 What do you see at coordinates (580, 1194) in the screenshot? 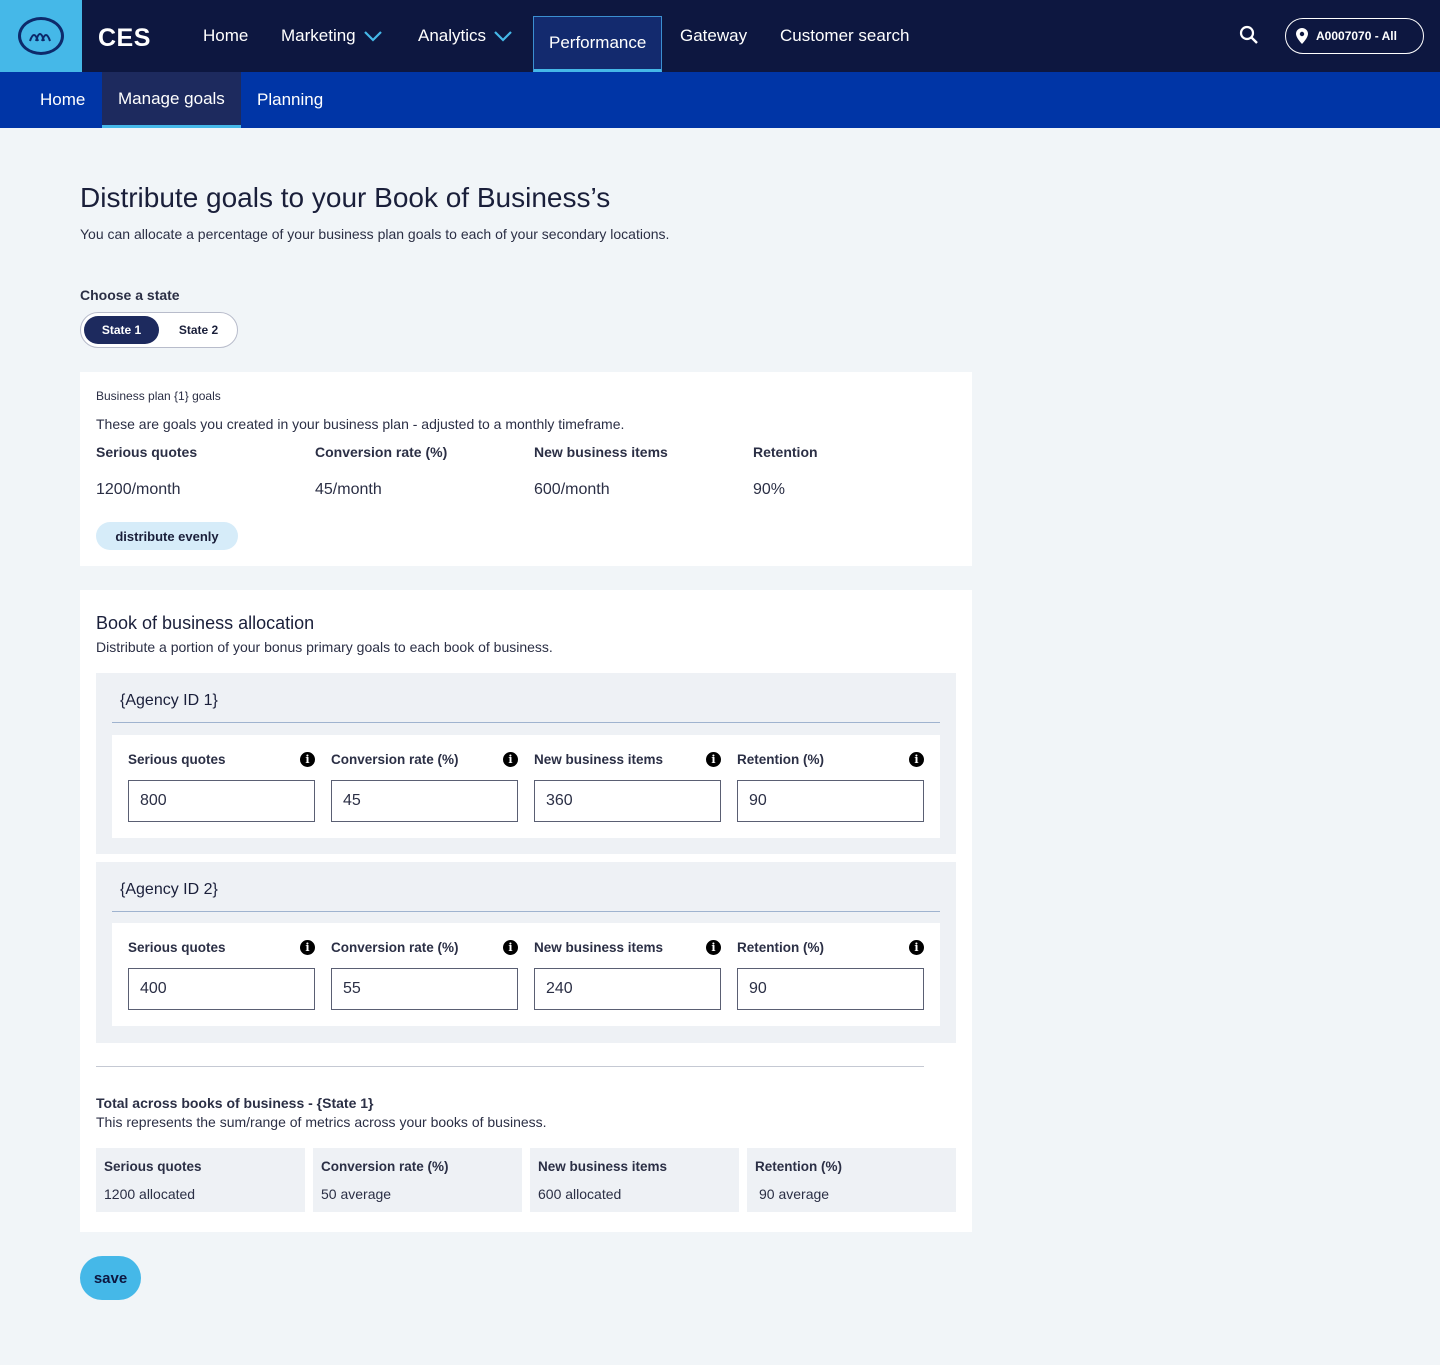
I see `total-value: 600 allocated` at bounding box center [580, 1194].